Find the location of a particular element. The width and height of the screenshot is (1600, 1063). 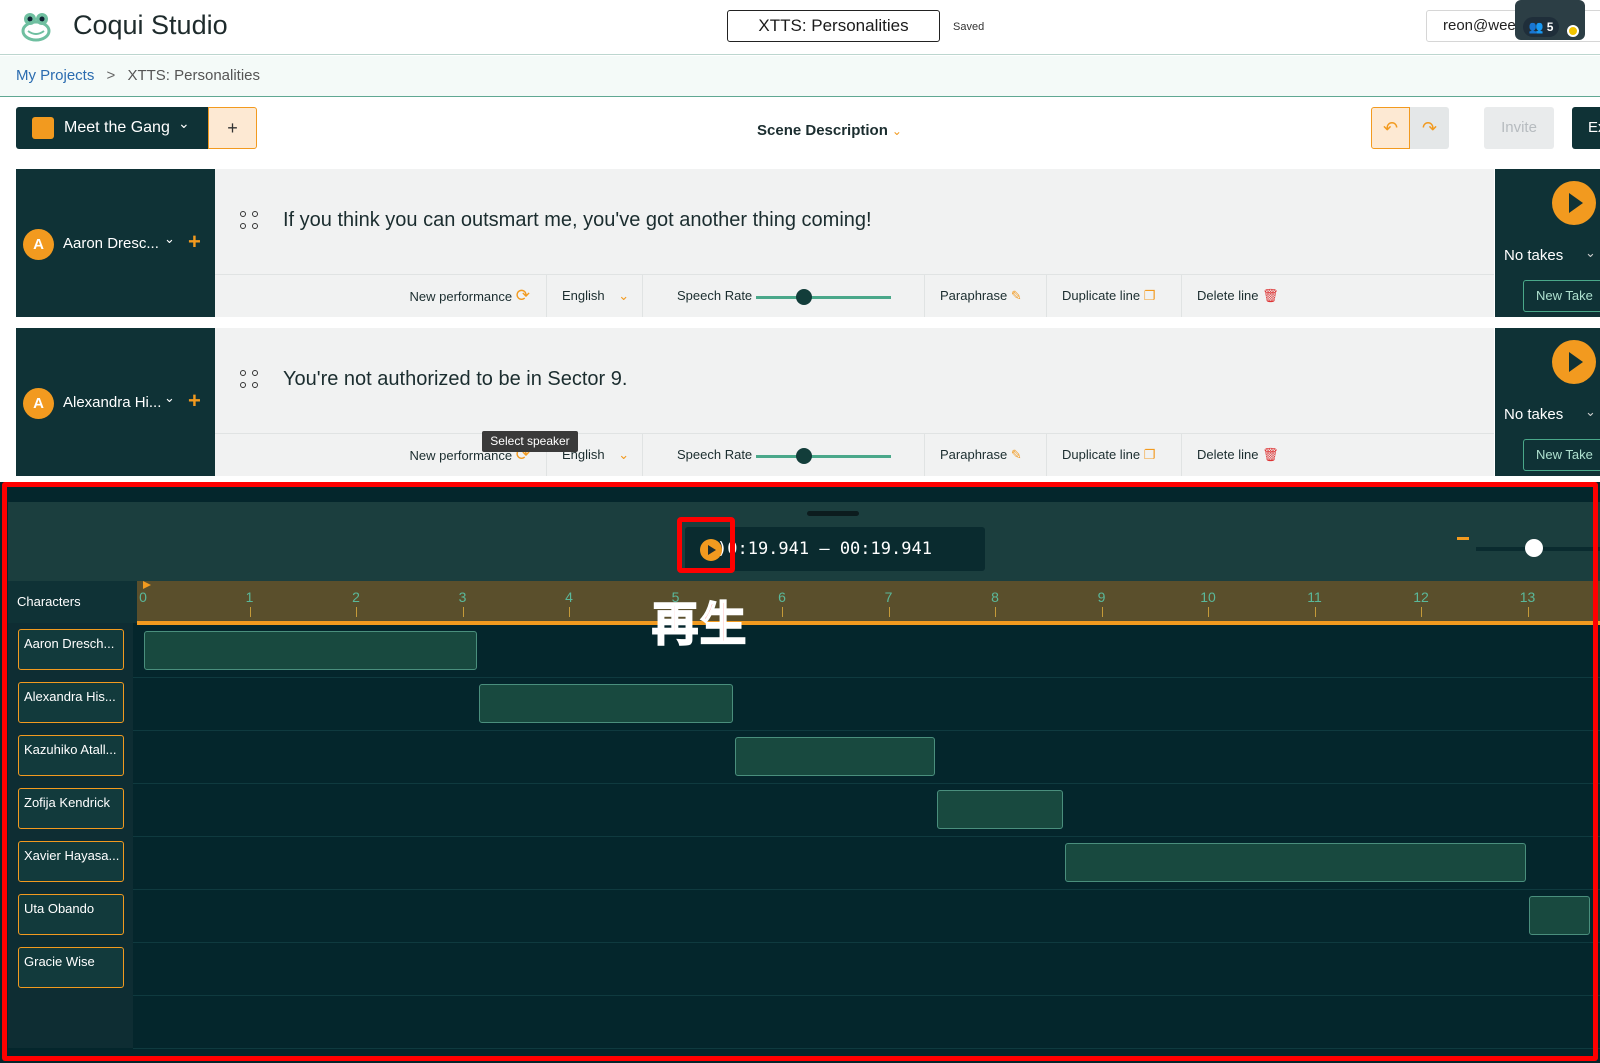

ruler-tick-label: 10 is located at coordinates (1208, 597).